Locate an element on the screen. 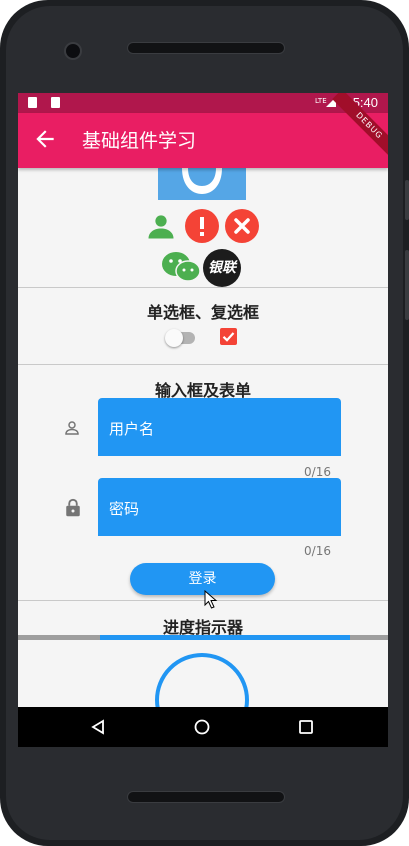 The height and width of the screenshot is (846, 409). nav-recents-icon is located at coordinates (306, 727).